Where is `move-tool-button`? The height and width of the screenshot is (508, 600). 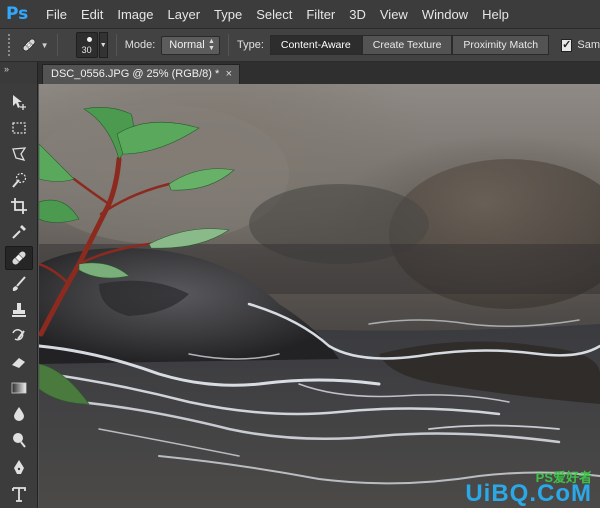
move-tool-button is located at coordinates (19, 102).